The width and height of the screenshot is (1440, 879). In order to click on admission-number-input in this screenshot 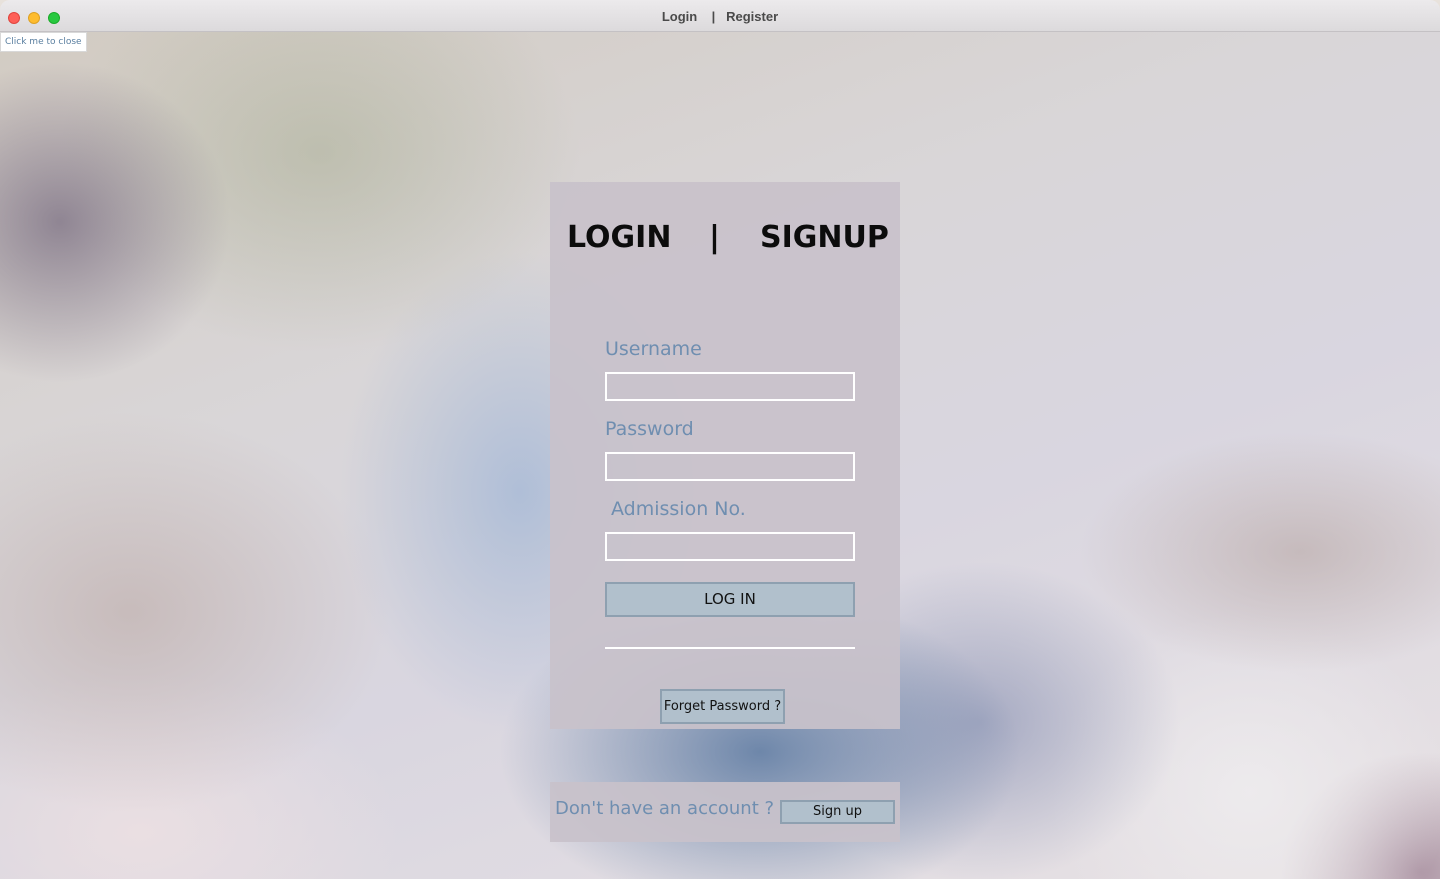, I will do `click(730, 546)`.